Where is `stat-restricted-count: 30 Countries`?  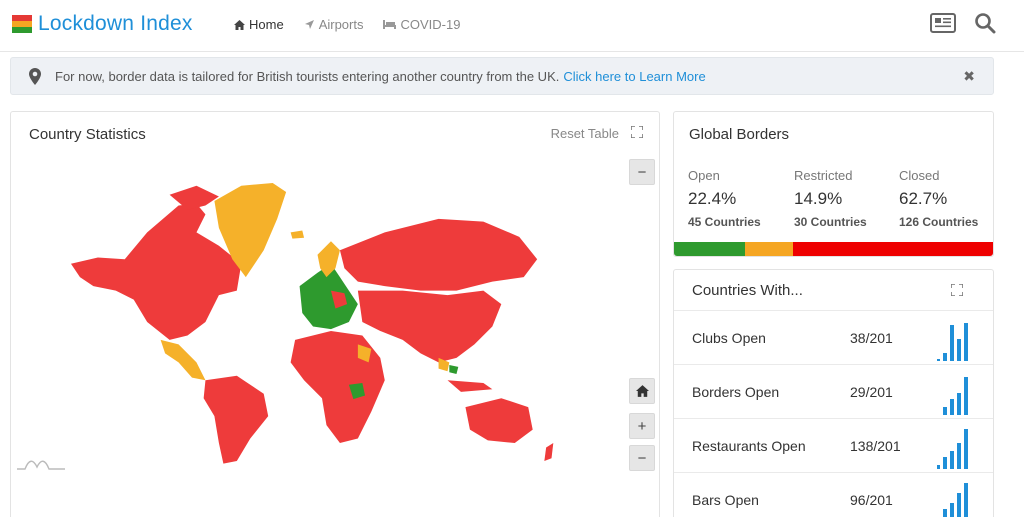 stat-restricted-count: 30 Countries is located at coordinates (830, 222).